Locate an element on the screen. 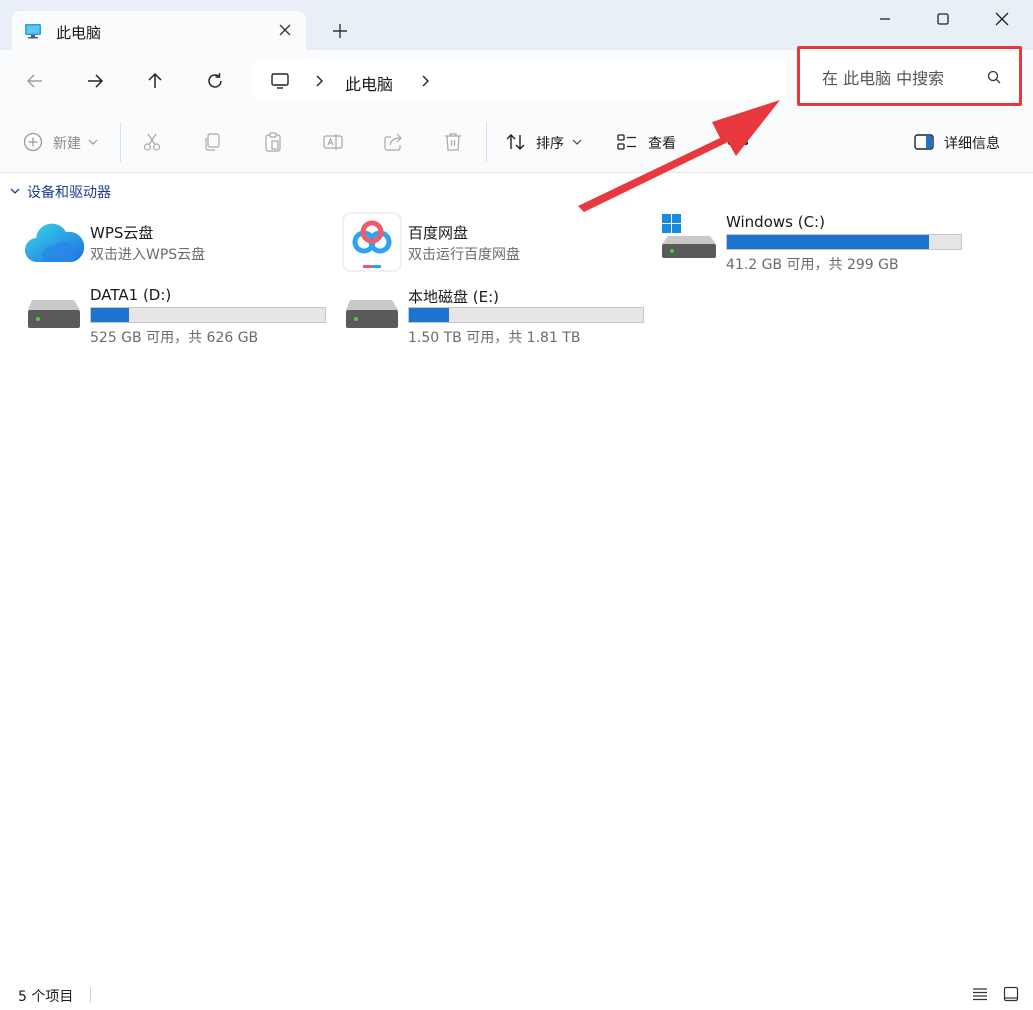 The width and height of the screenshot is (1033, 1010). share-icon is located at coordinates (393, 142).